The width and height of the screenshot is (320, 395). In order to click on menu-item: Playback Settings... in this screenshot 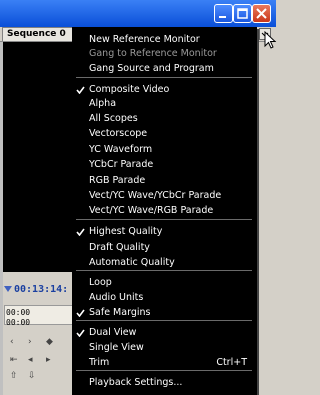, I will do `click(164, 383)`.